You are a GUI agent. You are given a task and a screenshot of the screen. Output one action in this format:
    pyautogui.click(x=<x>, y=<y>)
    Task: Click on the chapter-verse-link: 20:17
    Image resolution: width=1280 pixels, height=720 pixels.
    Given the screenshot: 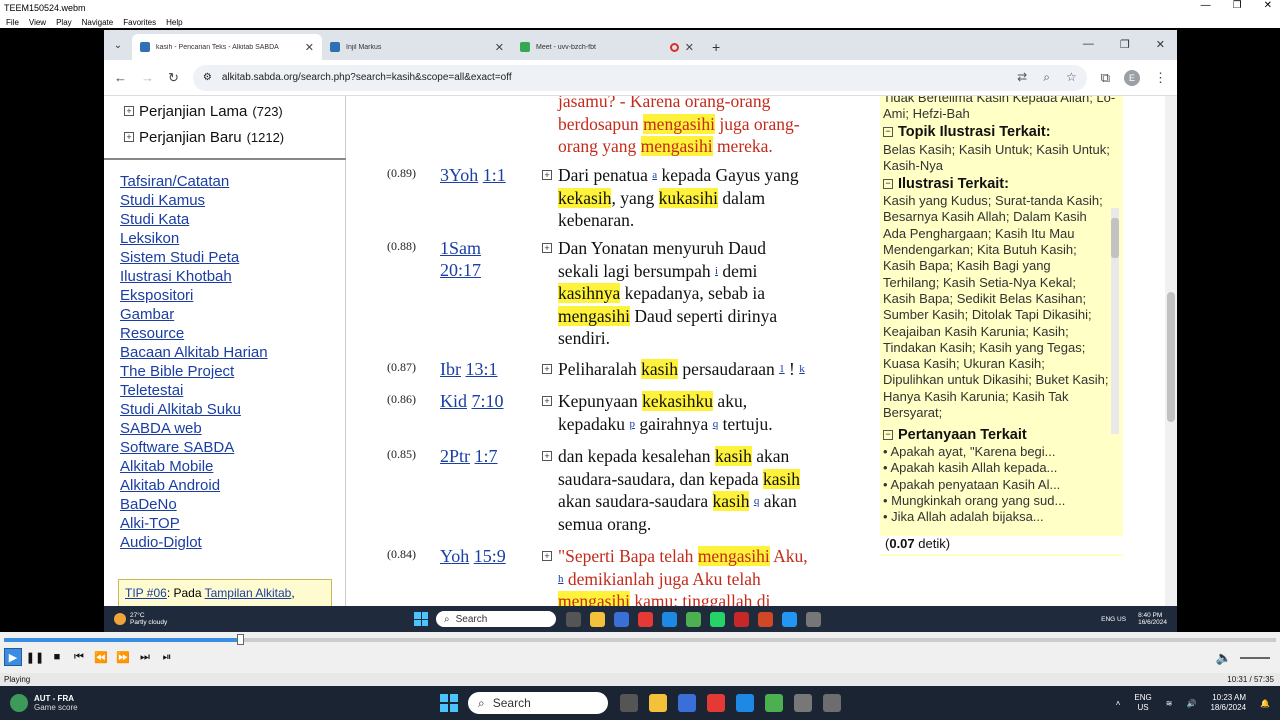 What is the action you would take?
    pyautogui.click(x=460, y=270)
    